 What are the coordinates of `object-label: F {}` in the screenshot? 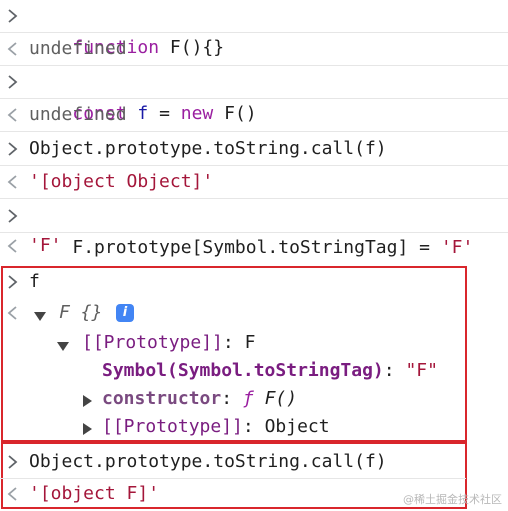 It's located at (81, 312).